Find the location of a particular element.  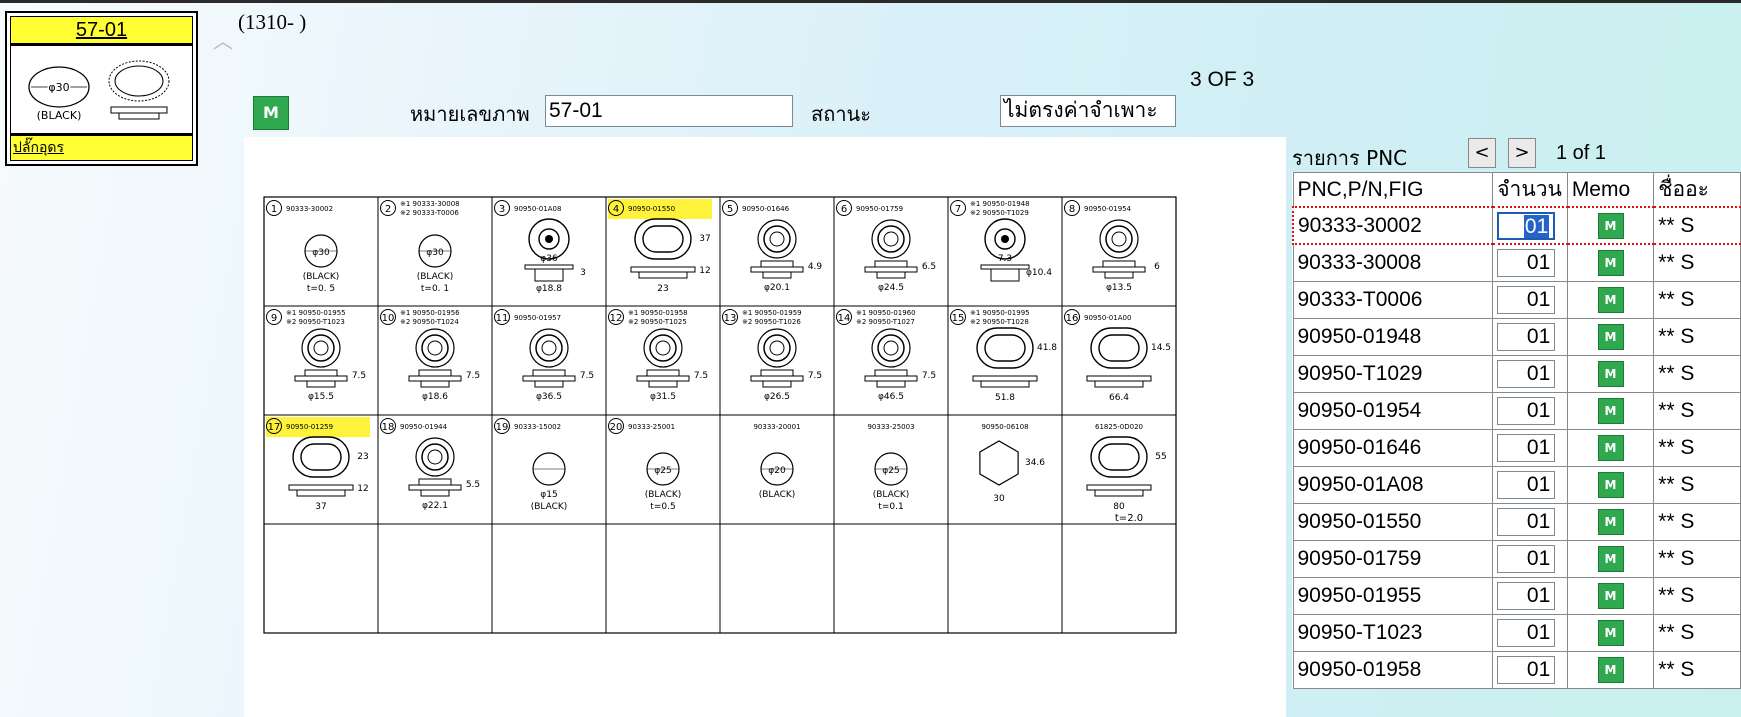

table-row: 90950-01759 01 M ** S is located at coordinates (1516, 558).